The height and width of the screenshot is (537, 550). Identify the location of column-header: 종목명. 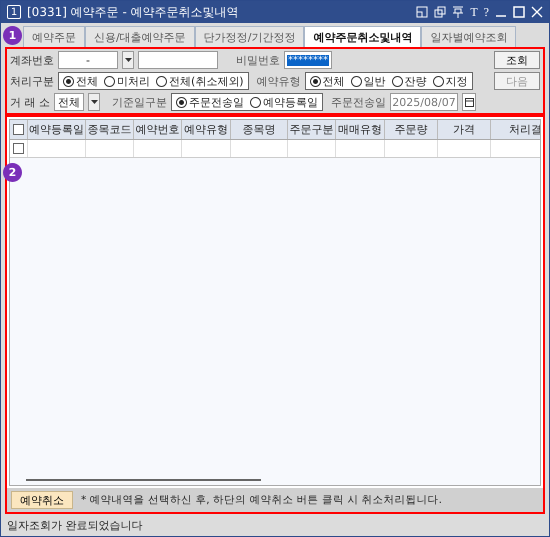
(259, 129).